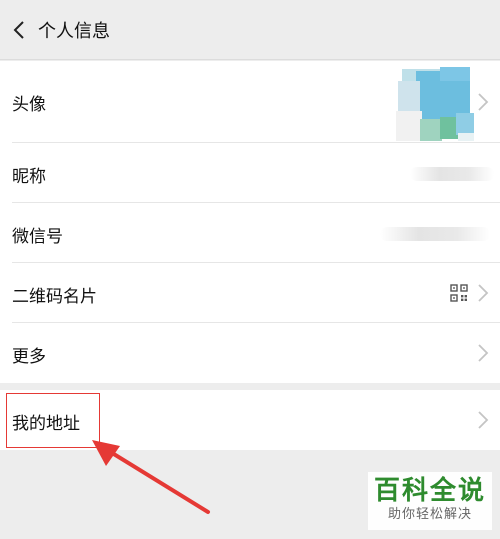 The image size is (500, 539). Describe the element at coordinates (429, 514) in the screenshot. I see `watermark-subtitle: 助你轻松解决` at that location.